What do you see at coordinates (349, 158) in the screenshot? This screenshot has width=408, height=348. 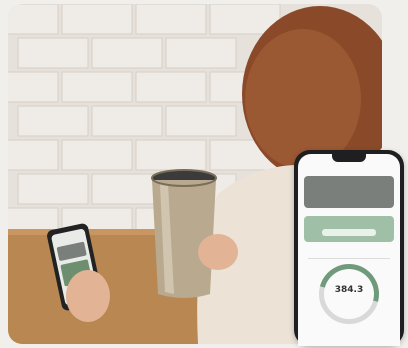 I see `phone-notch` at bounding box center [349, 158].